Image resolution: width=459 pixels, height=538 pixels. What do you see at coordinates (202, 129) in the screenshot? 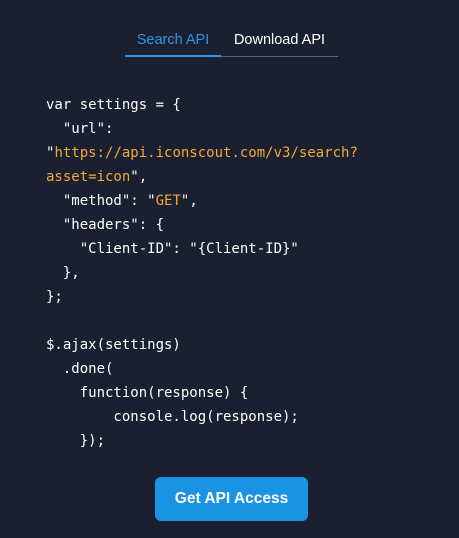
I see `code-line: "url":` at bounding box center [202, 129].